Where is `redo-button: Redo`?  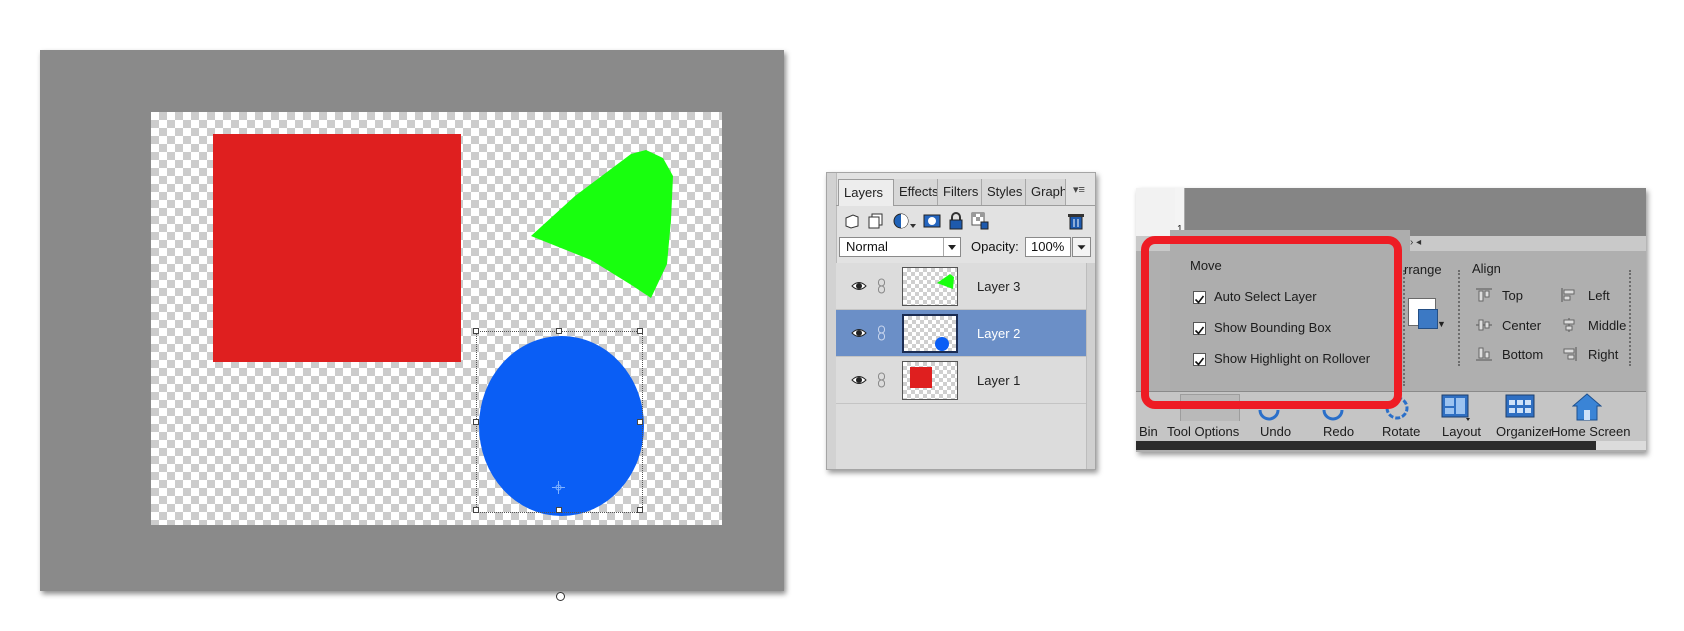 redo-button: Redo is located at coordinates (1338, 431).